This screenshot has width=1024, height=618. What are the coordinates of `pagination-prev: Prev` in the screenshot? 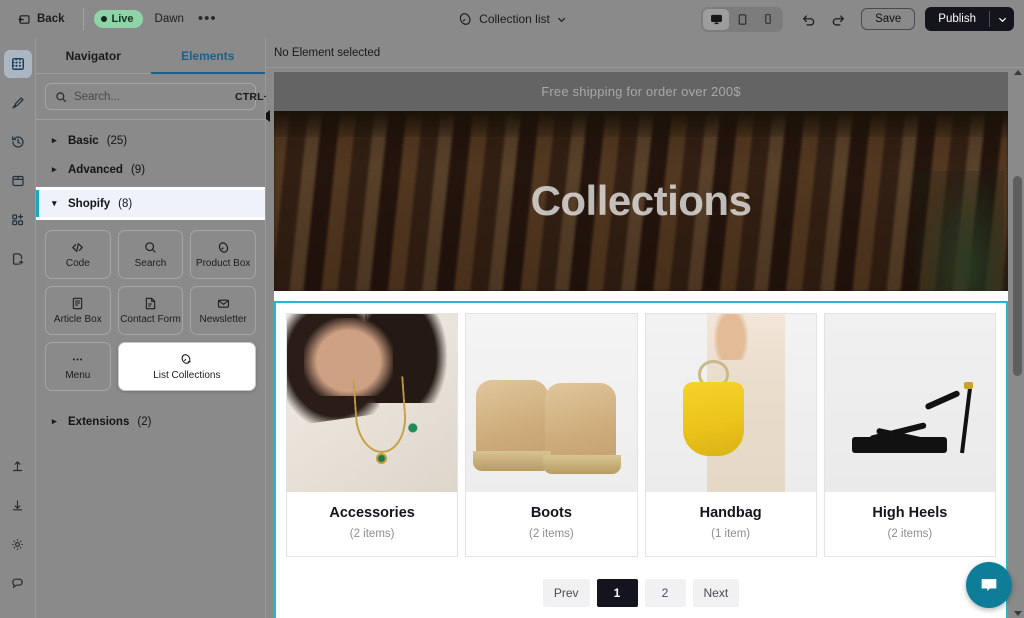 It's located at (566, 593).